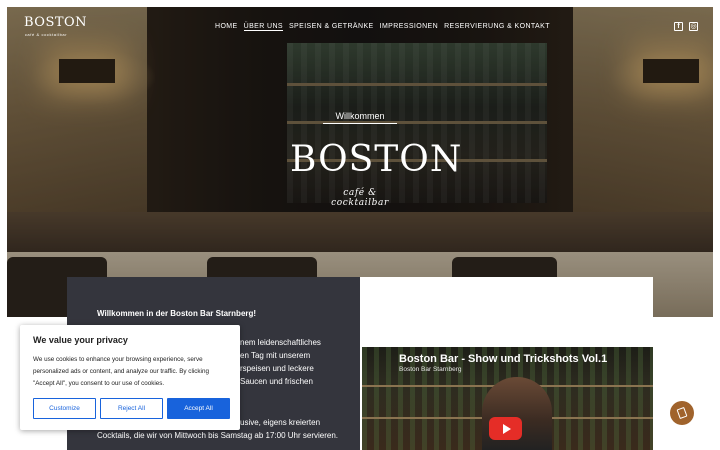  What do you see at coordinates (64, 408) in the screenshot?
I see `customize-button: Customize` at bounding box center [64, 408].